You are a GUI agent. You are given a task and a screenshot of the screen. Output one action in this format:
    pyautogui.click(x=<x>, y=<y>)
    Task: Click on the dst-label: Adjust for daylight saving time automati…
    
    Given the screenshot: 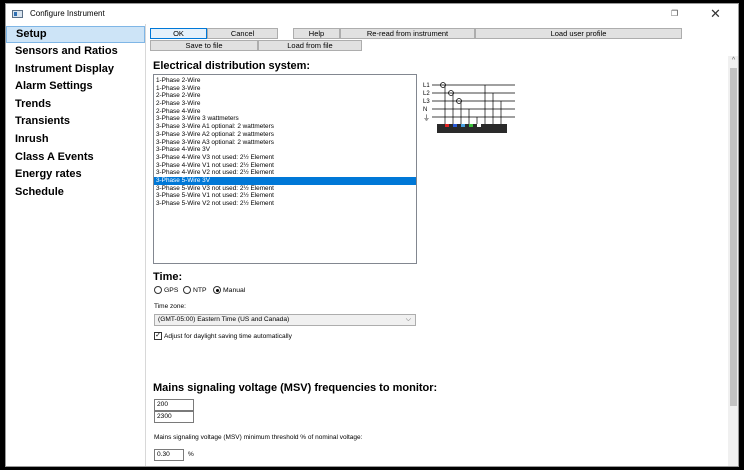 What is the action you would take?
    pyautogui.click(x=228, y=336)
    